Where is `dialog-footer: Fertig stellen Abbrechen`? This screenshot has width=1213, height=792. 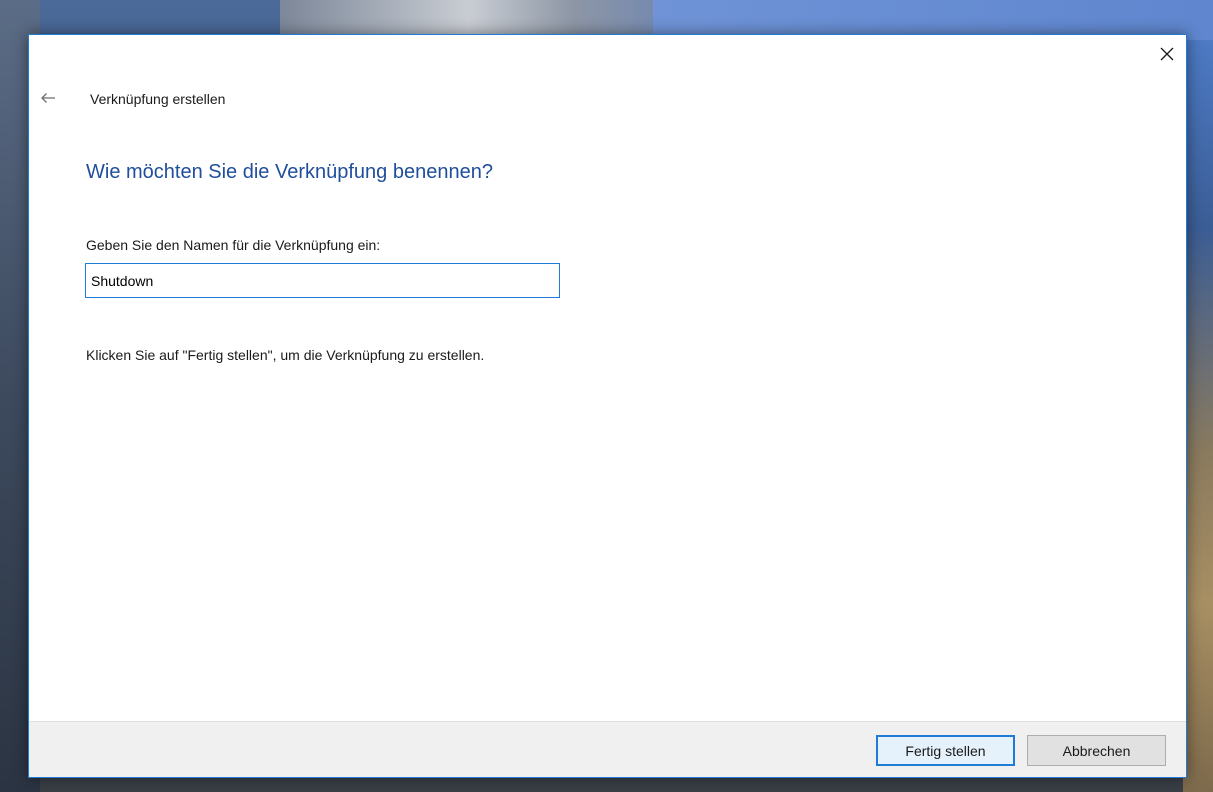
dialog-footer: Fertig stellen Abbrechen is located at coordinates (607, 749).